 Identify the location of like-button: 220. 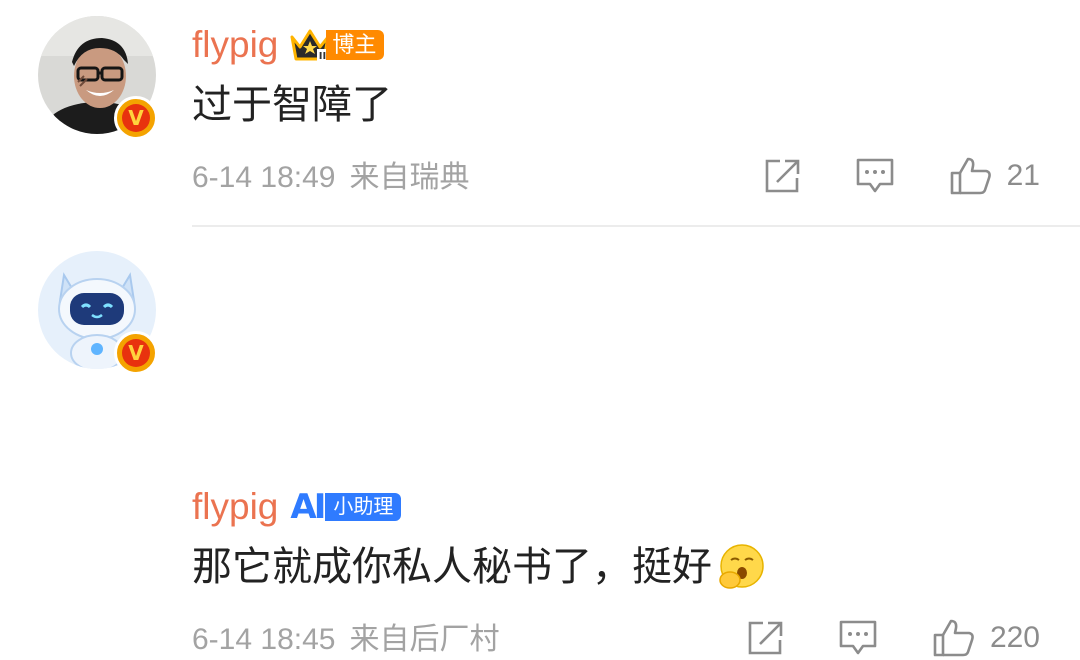
(986, 638).